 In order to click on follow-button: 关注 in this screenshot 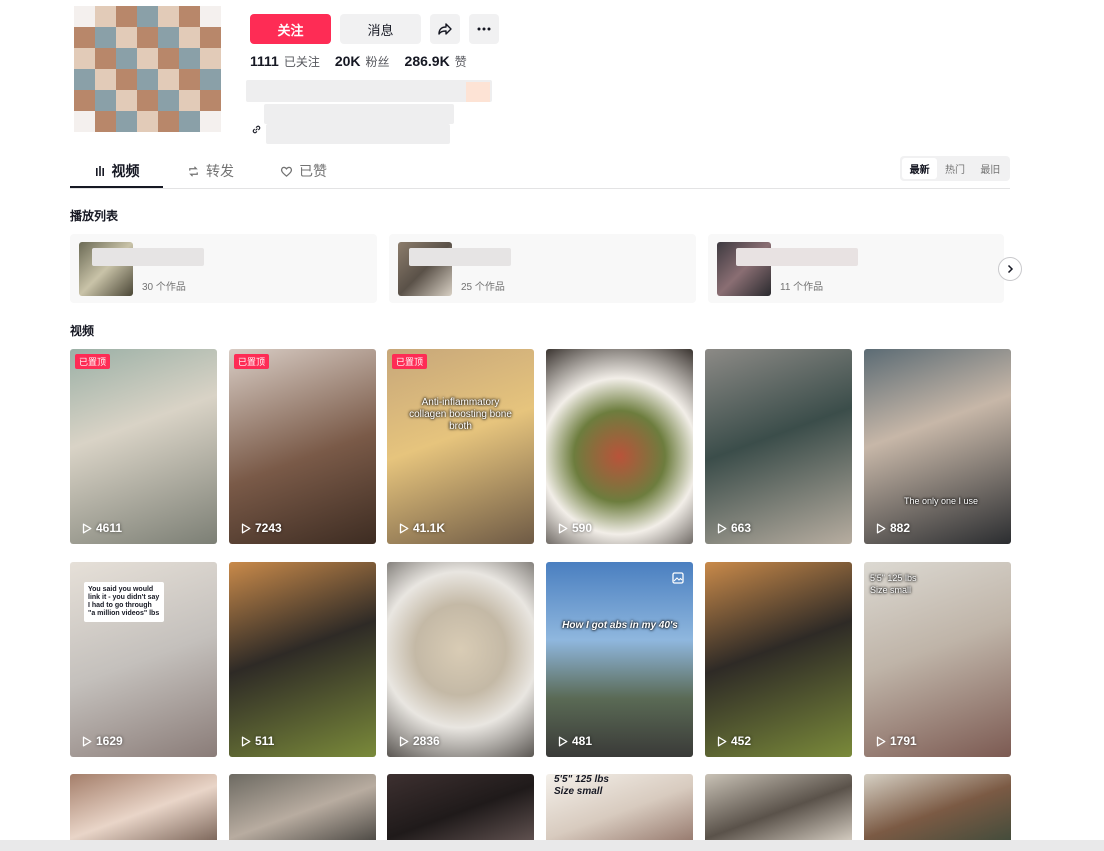, I will do `click(290, 29)`.